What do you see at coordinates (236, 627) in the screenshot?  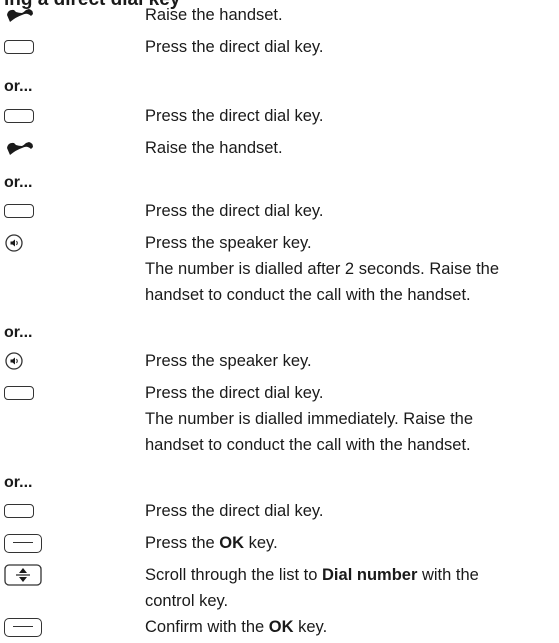 I see `step-text: Confirm with the OK key.` at bounding box center [236, 627].